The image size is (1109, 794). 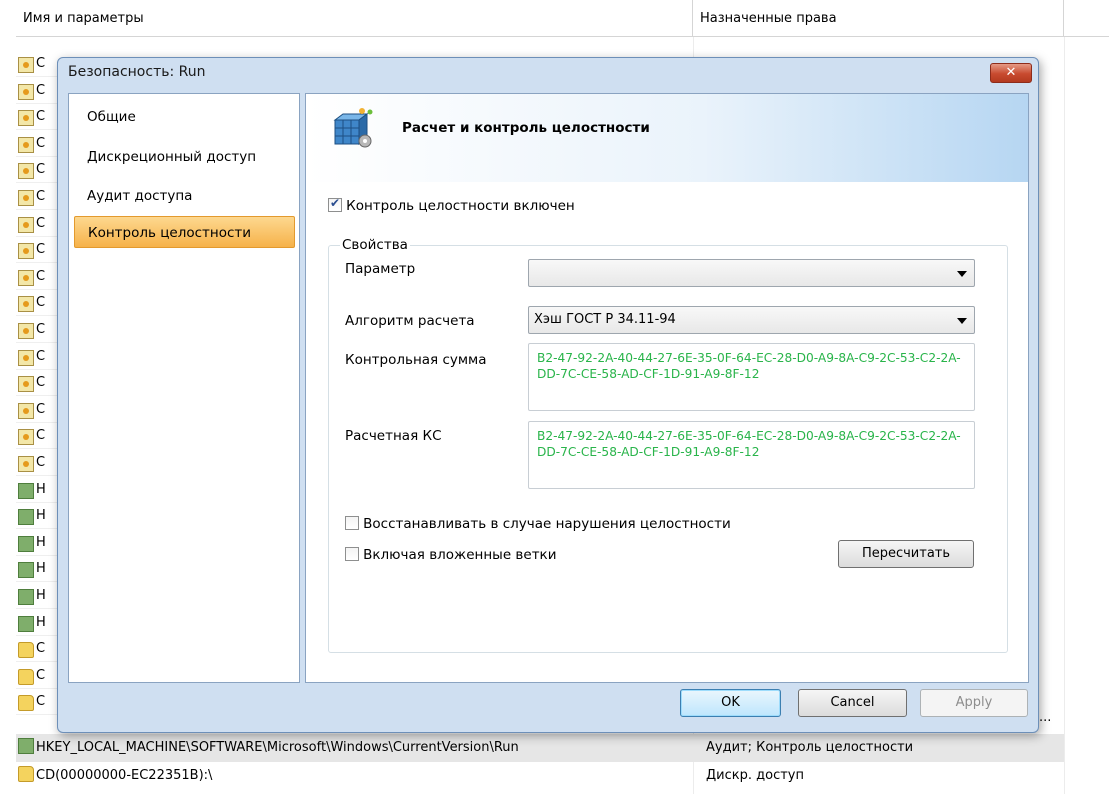 What do you see at coordinates (8, 397) in the screenshot?
I see `window-left-edge` at bounding box center [8, 397].